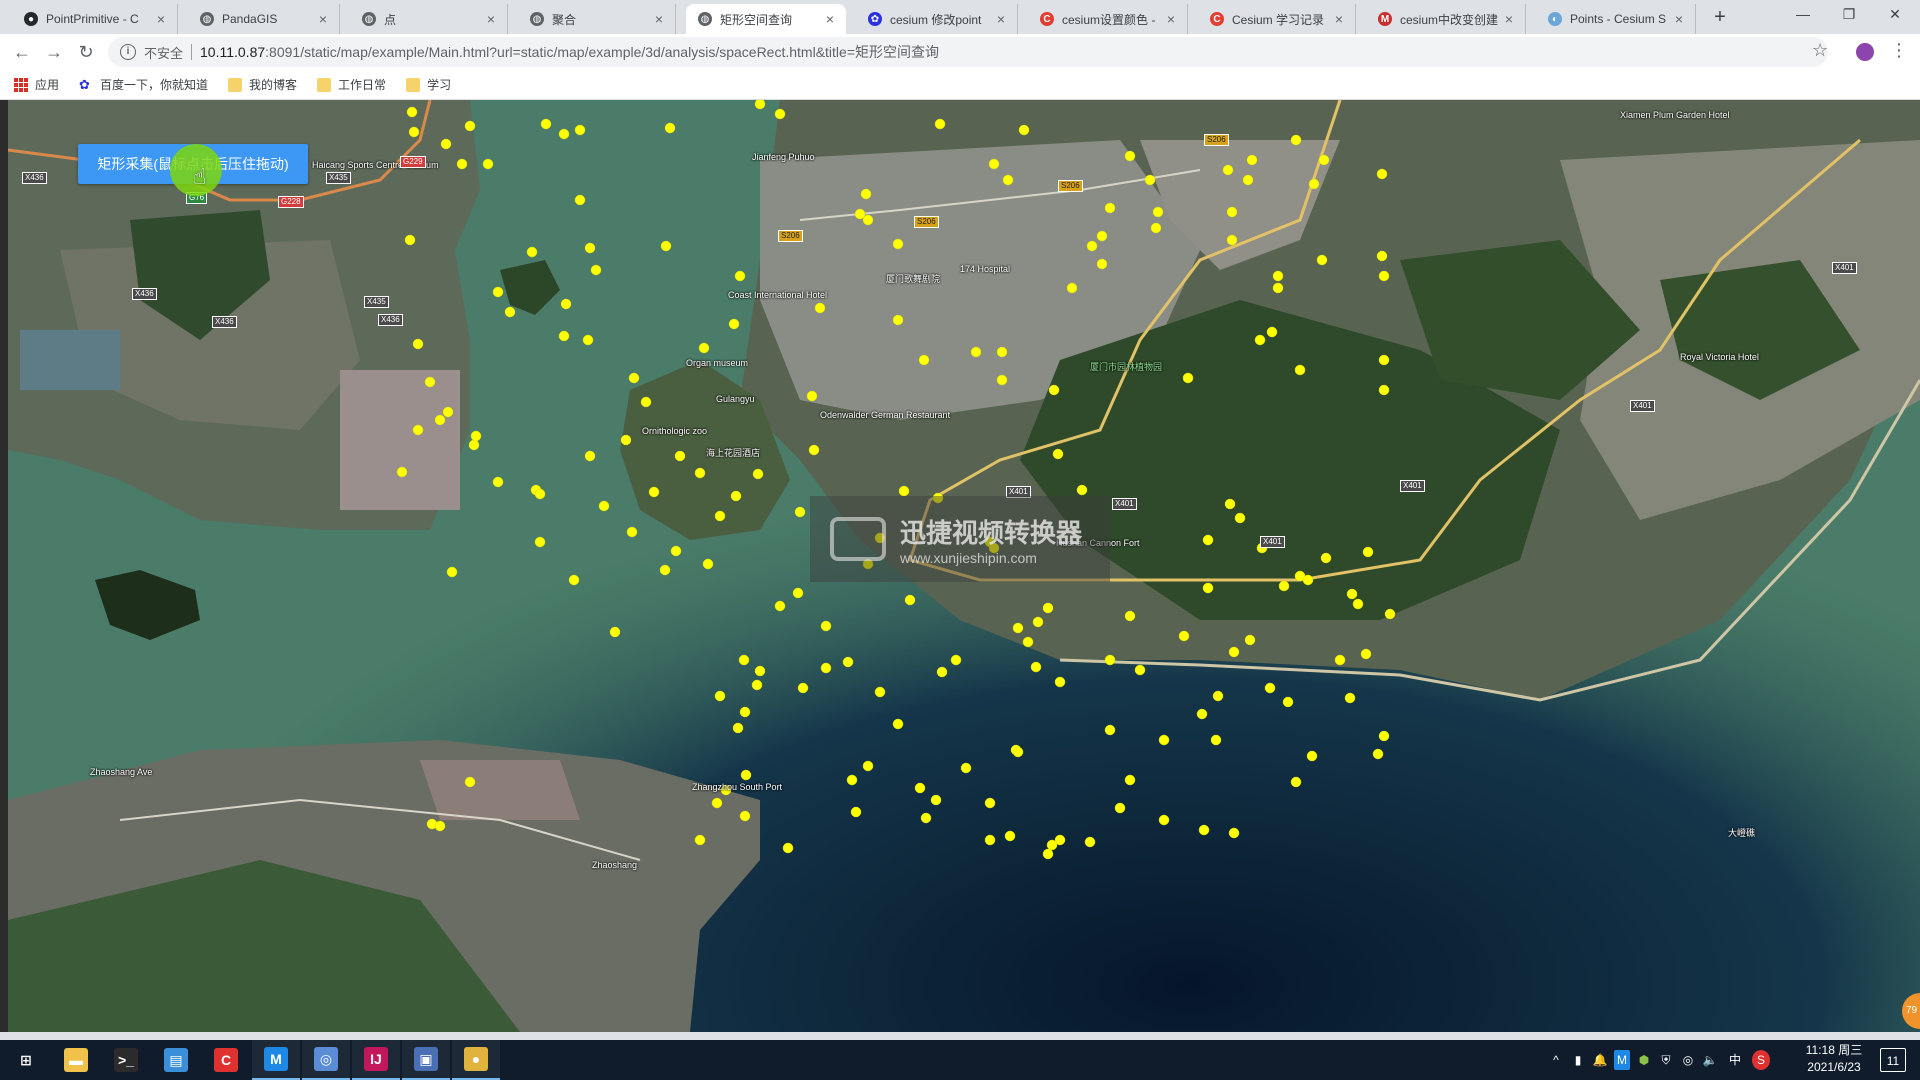  Describe the element at coordinates (264, 19) in the screenshot. I see `browser-tab: ◍ PandaGIS ×` at that location.